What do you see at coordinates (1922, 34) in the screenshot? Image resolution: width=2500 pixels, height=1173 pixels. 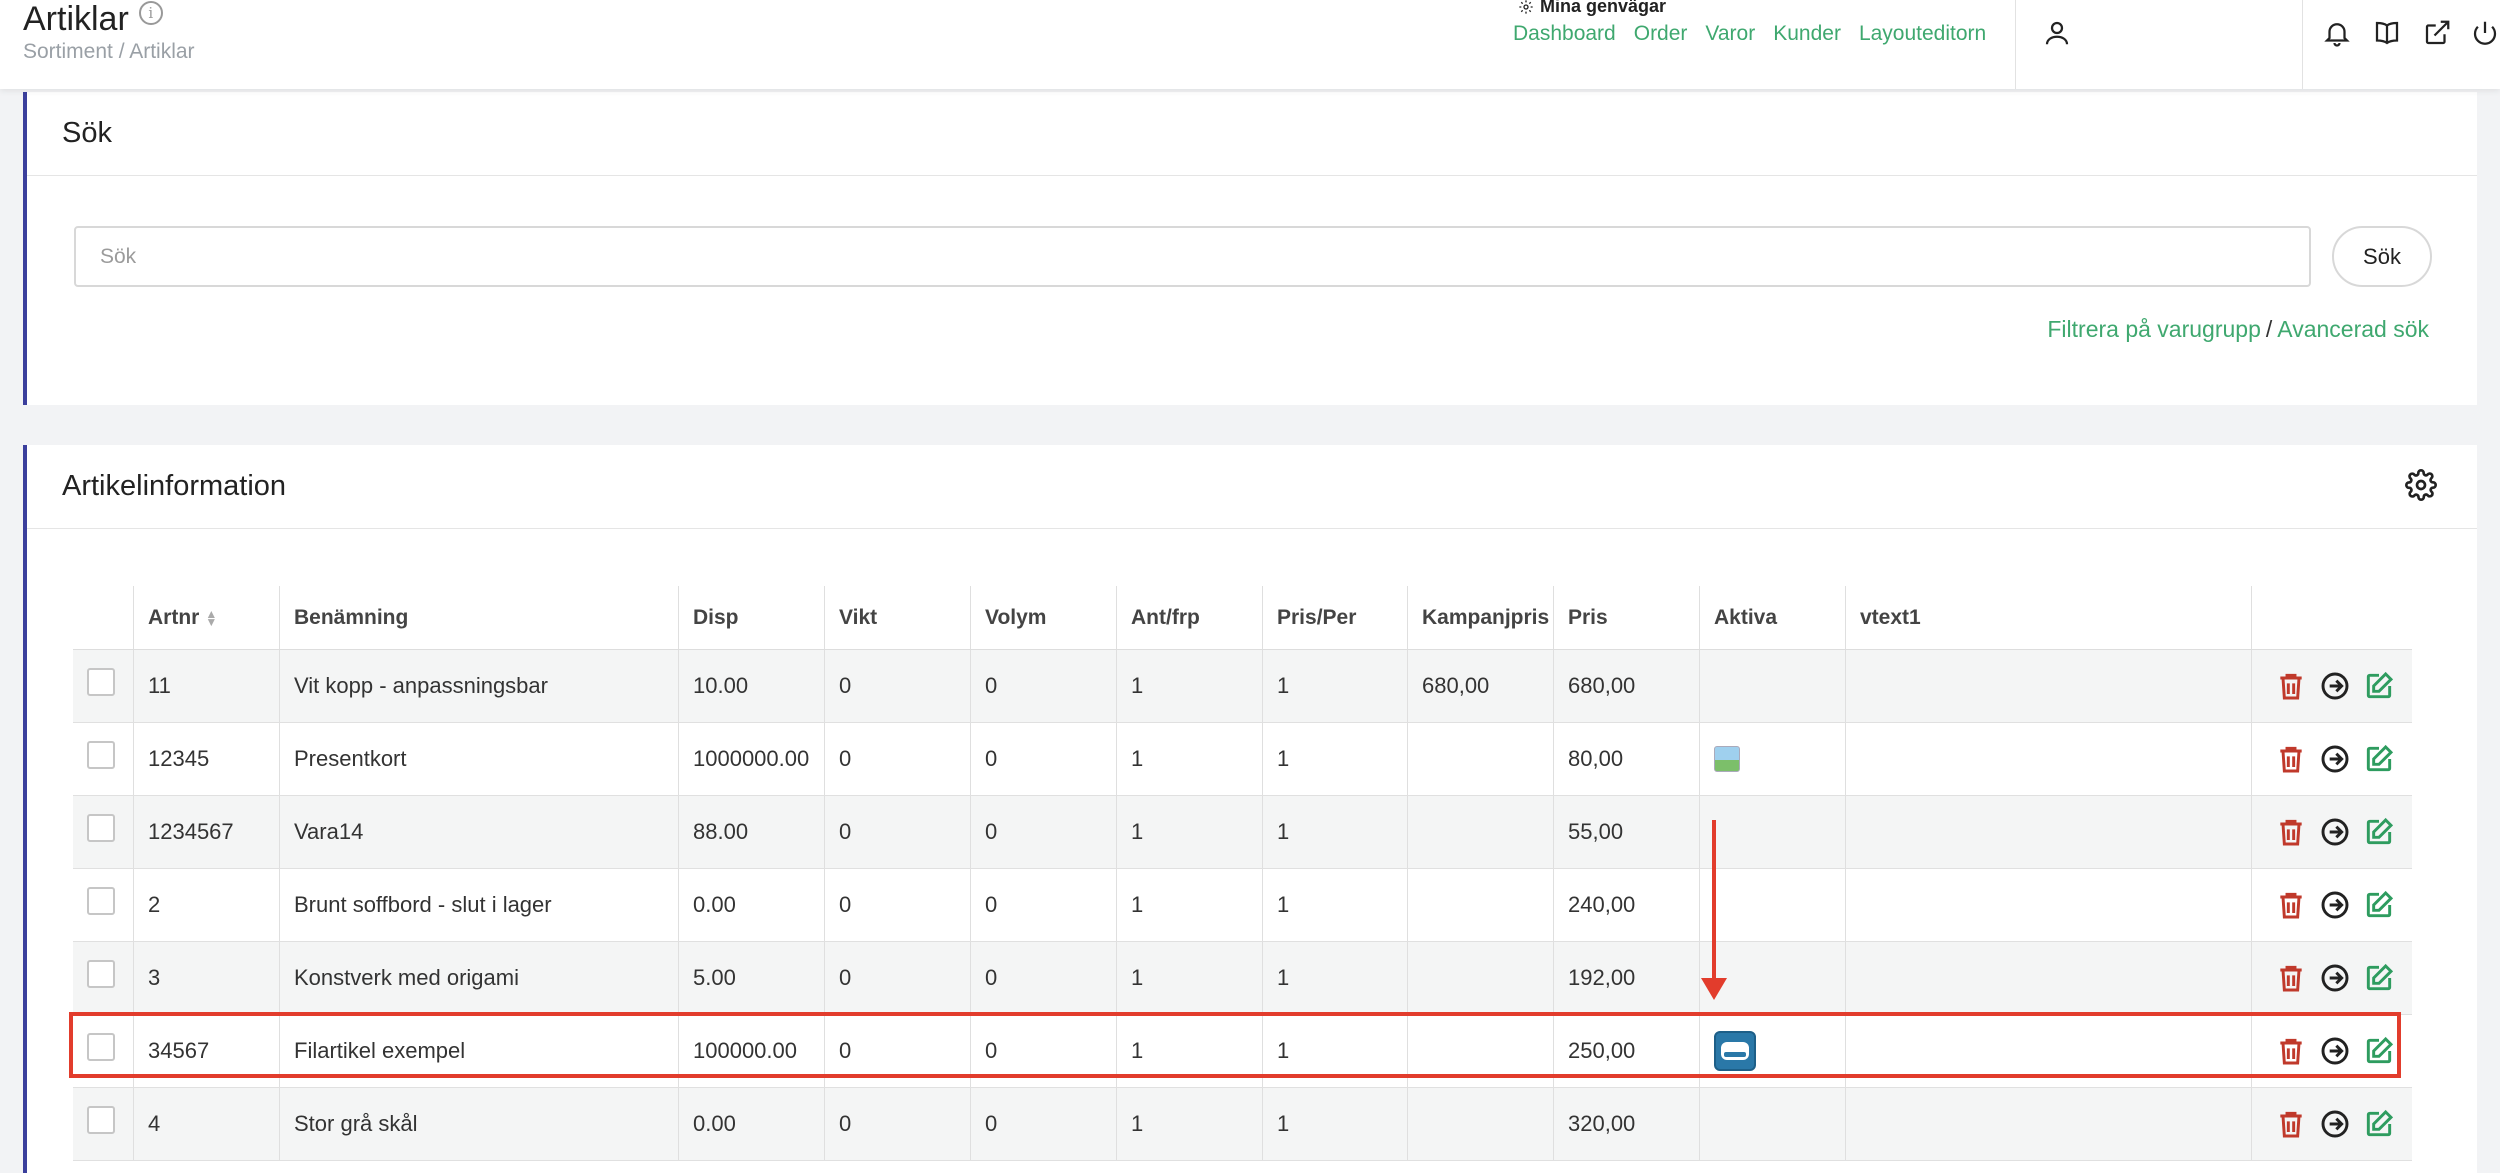 I see `shortcut-layouteditorn: Layouteditorn` at bounding box center [1922, 34].